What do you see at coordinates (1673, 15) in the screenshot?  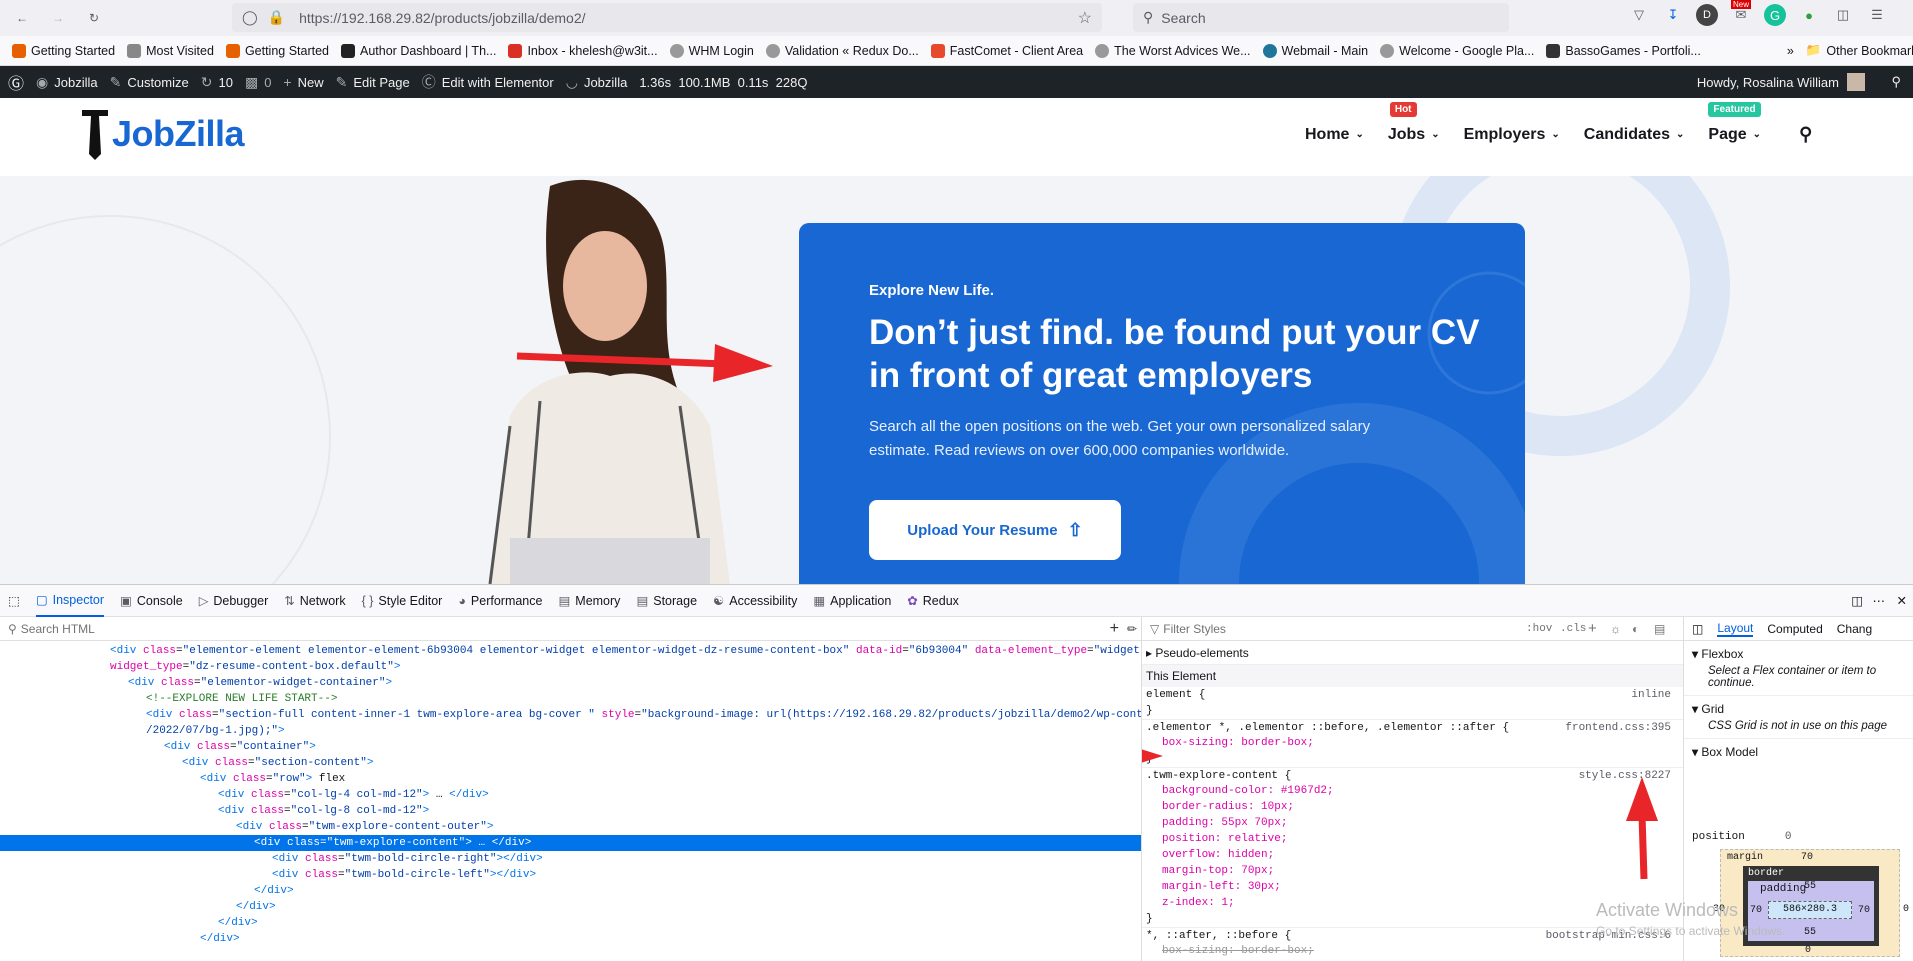 I see `download-icon: ↧` at bounding box center [1673, 15].